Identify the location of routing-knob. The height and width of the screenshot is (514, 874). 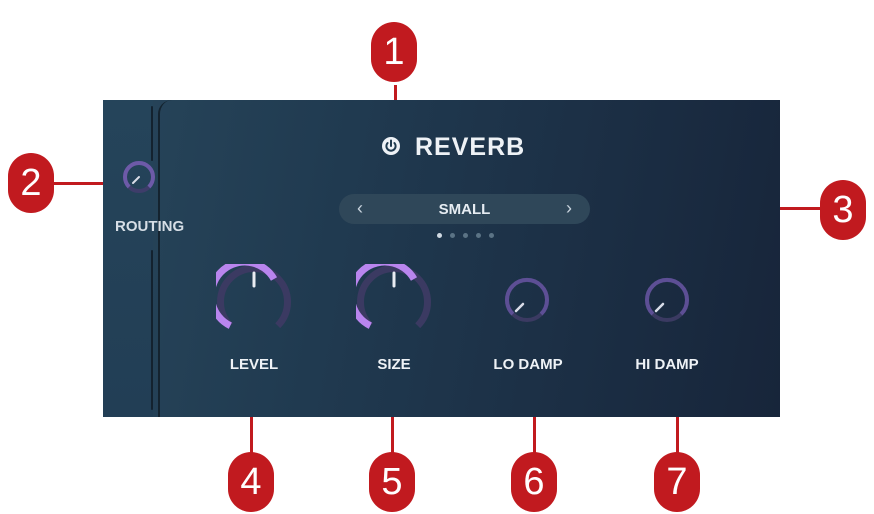
(139, 177).